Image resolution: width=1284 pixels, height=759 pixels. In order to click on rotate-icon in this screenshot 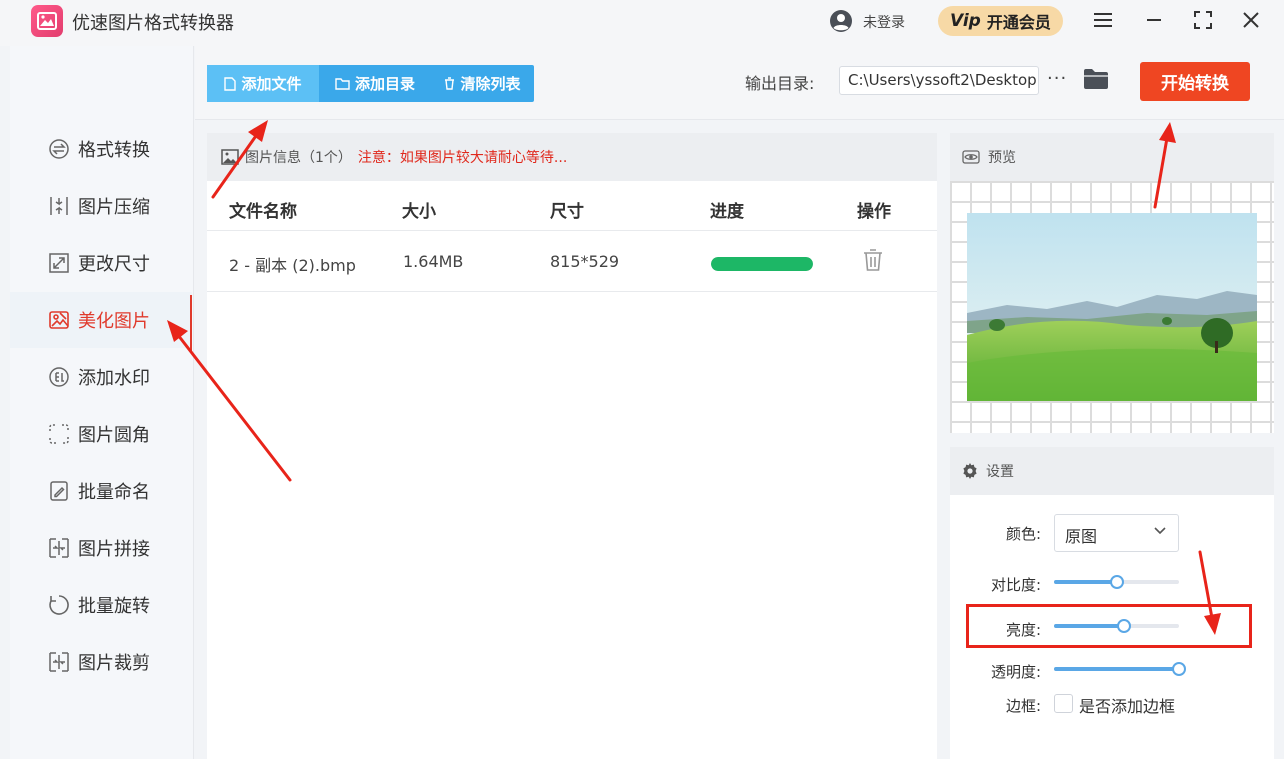, I will do `click(59, 605)`.